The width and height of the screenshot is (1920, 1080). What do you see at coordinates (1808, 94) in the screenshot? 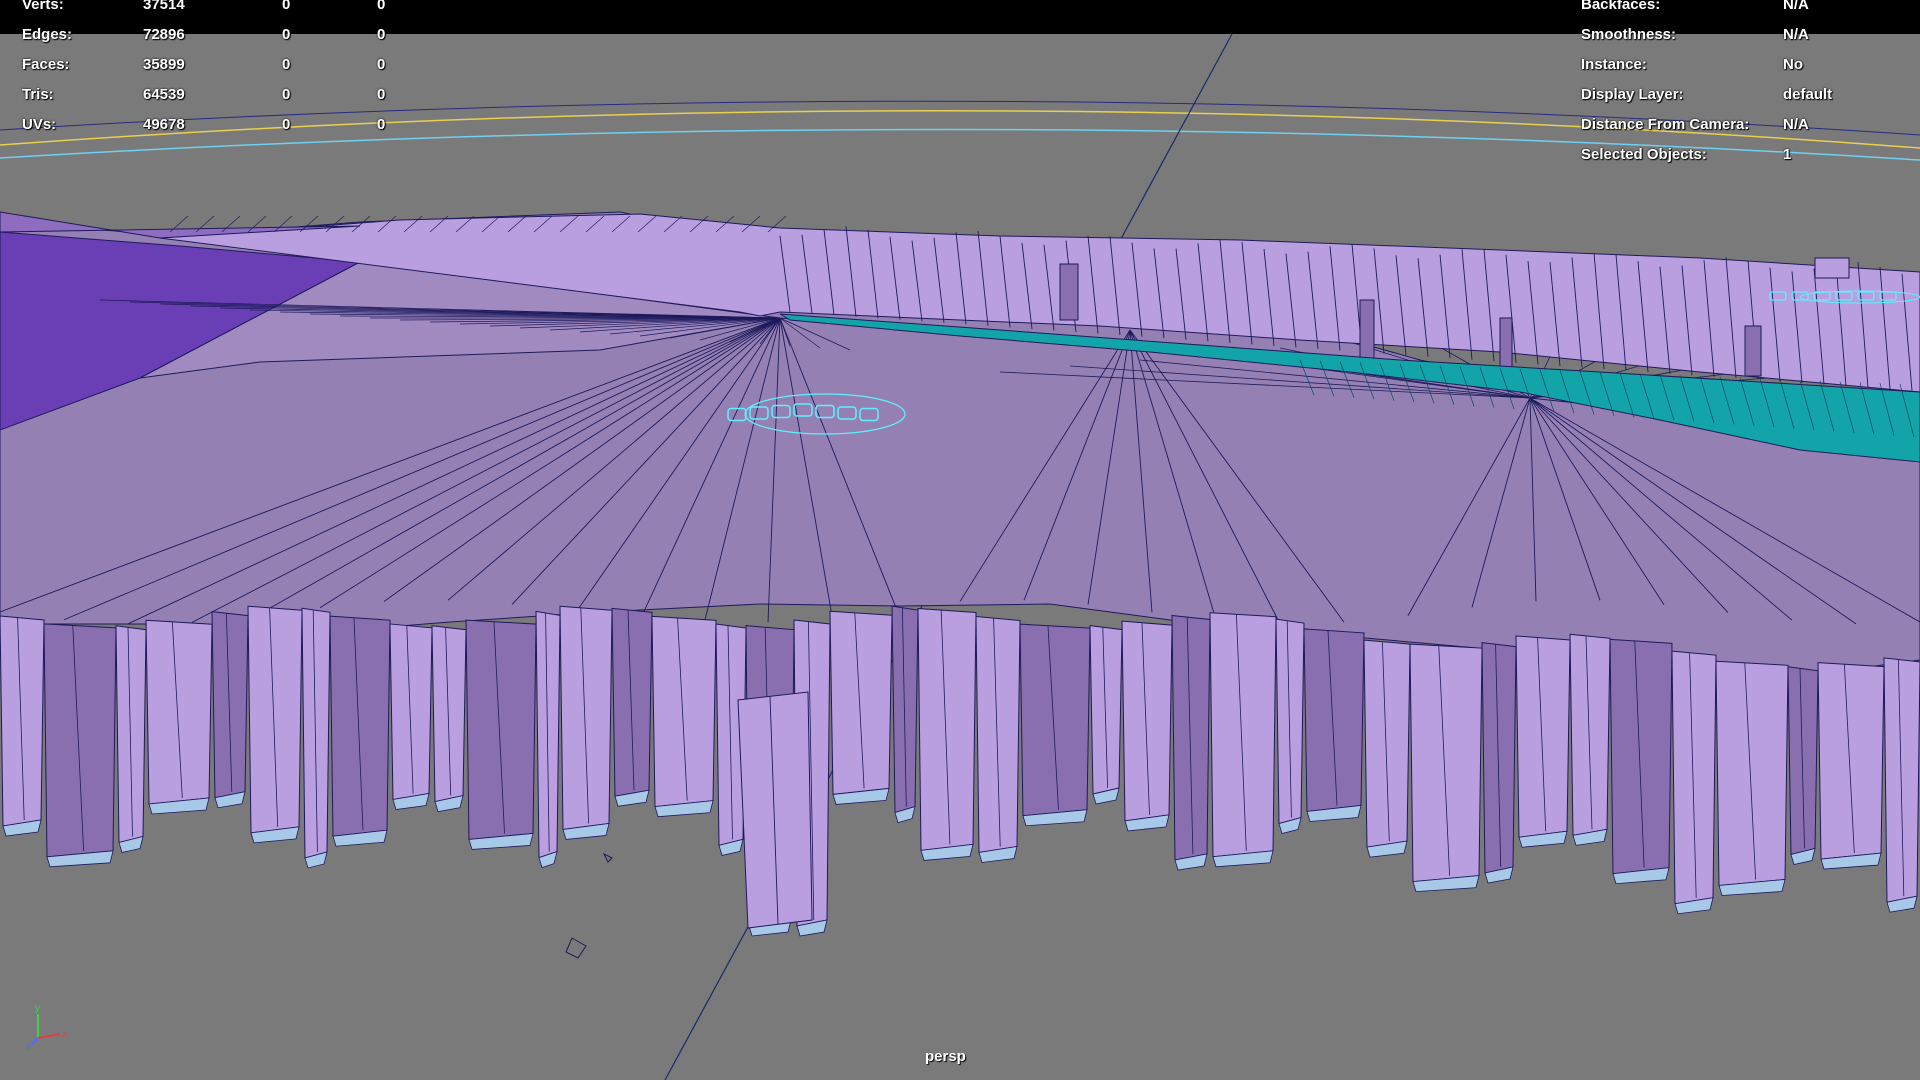
I see `info-value: default` at bounding box center [1808, 94].